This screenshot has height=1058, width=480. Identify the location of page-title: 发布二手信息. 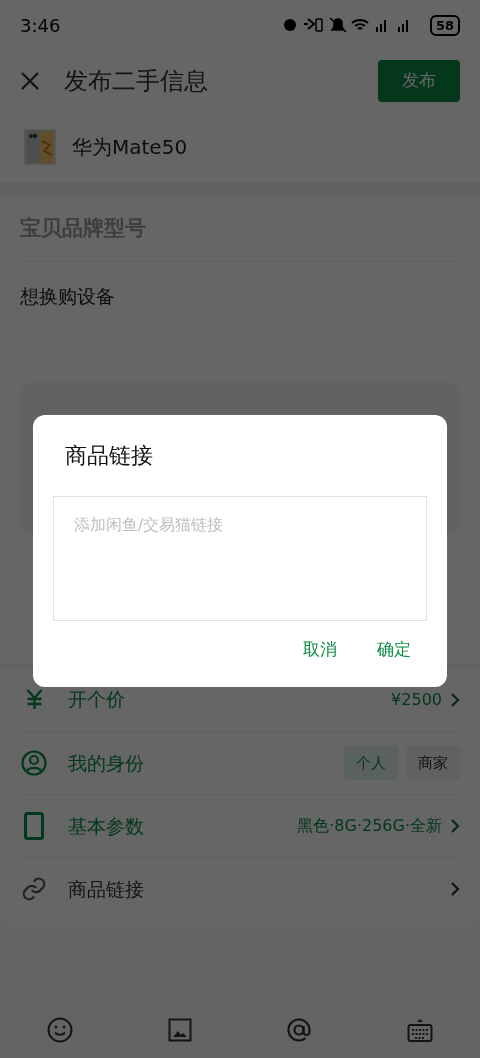
(136, 81).